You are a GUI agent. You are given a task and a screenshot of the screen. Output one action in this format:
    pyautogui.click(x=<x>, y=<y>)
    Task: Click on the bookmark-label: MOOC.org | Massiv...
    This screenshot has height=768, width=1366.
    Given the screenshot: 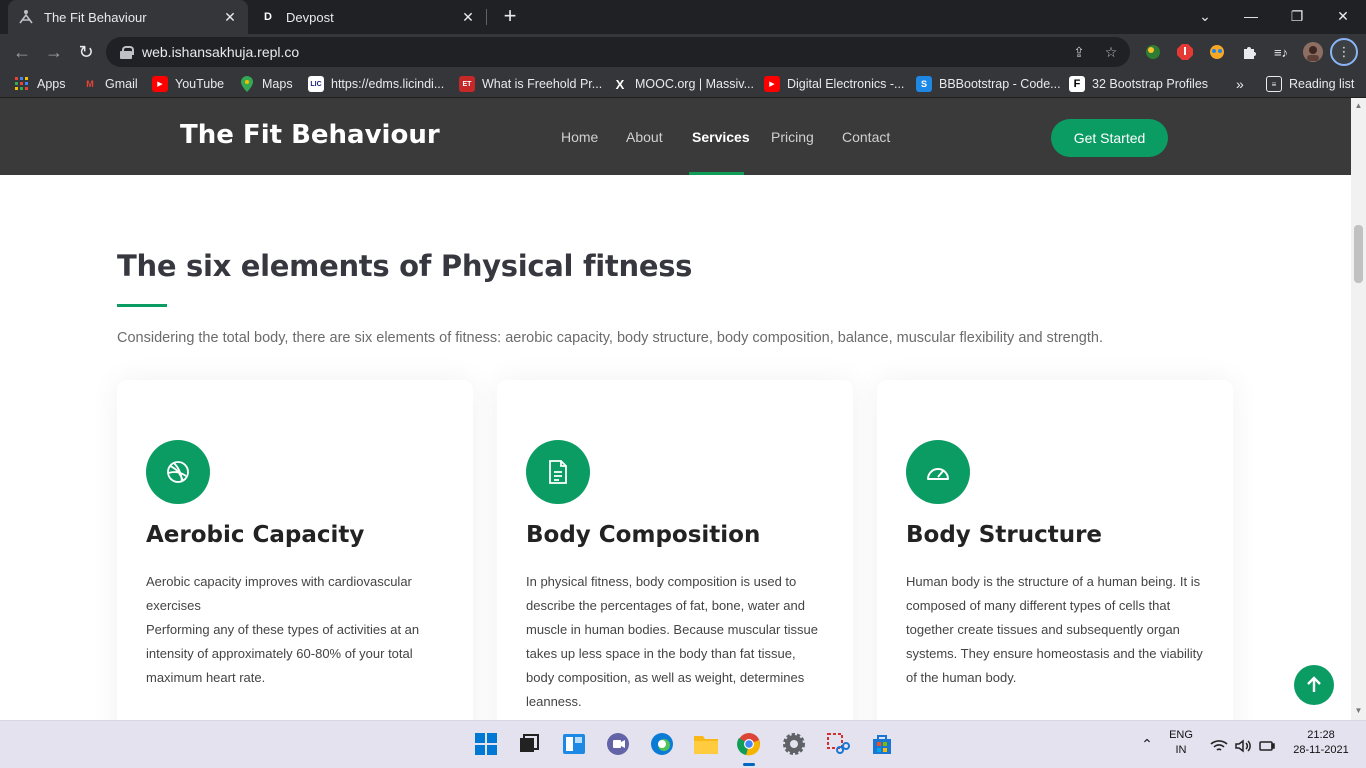 What is the action you would take?
    pyautogui.click(x=695, y=84)
    